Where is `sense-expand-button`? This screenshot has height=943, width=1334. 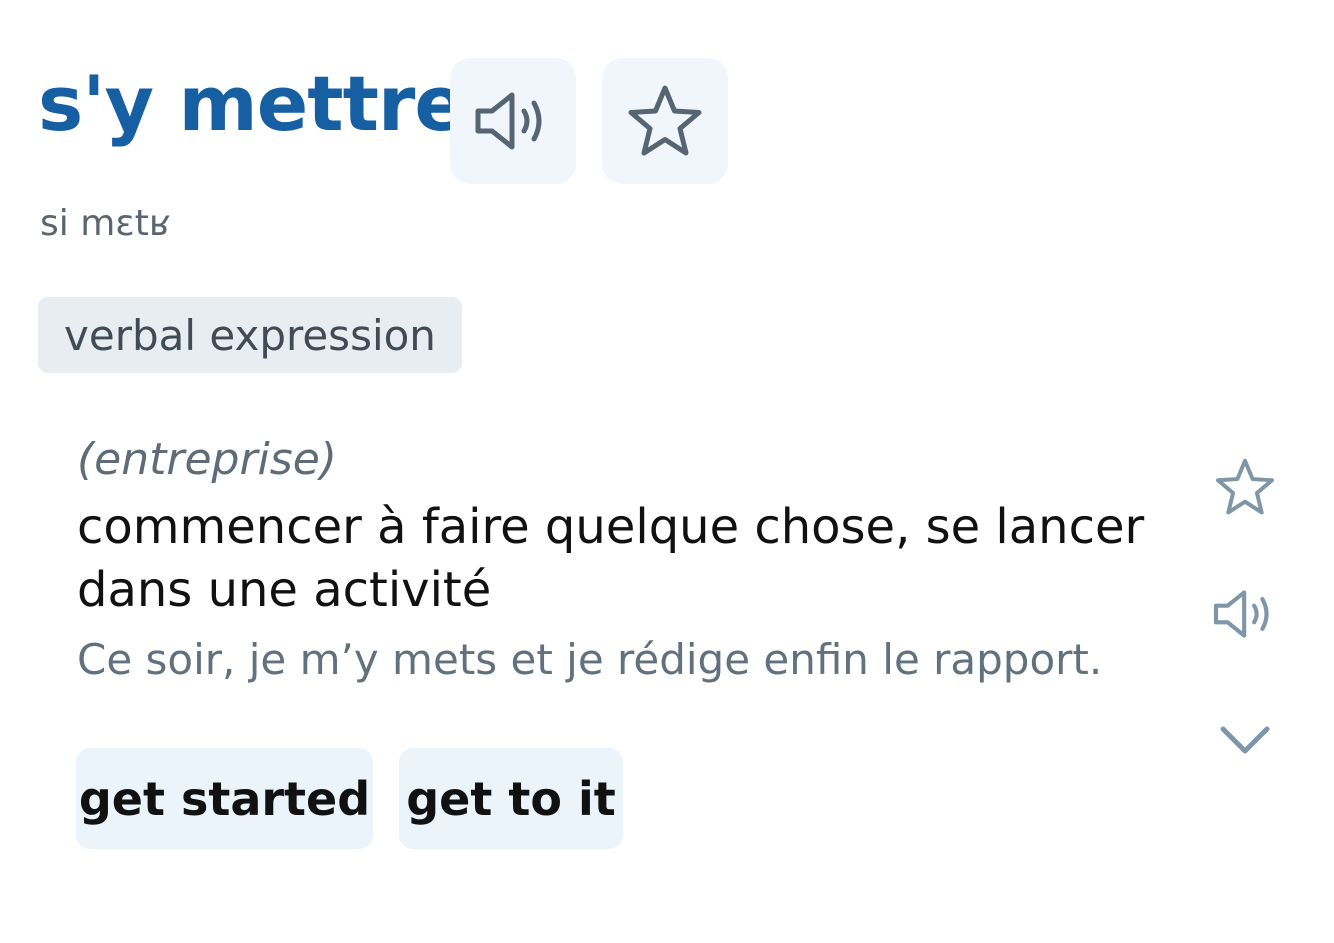
sense-expand-button is located at coordinates (1245, 740).